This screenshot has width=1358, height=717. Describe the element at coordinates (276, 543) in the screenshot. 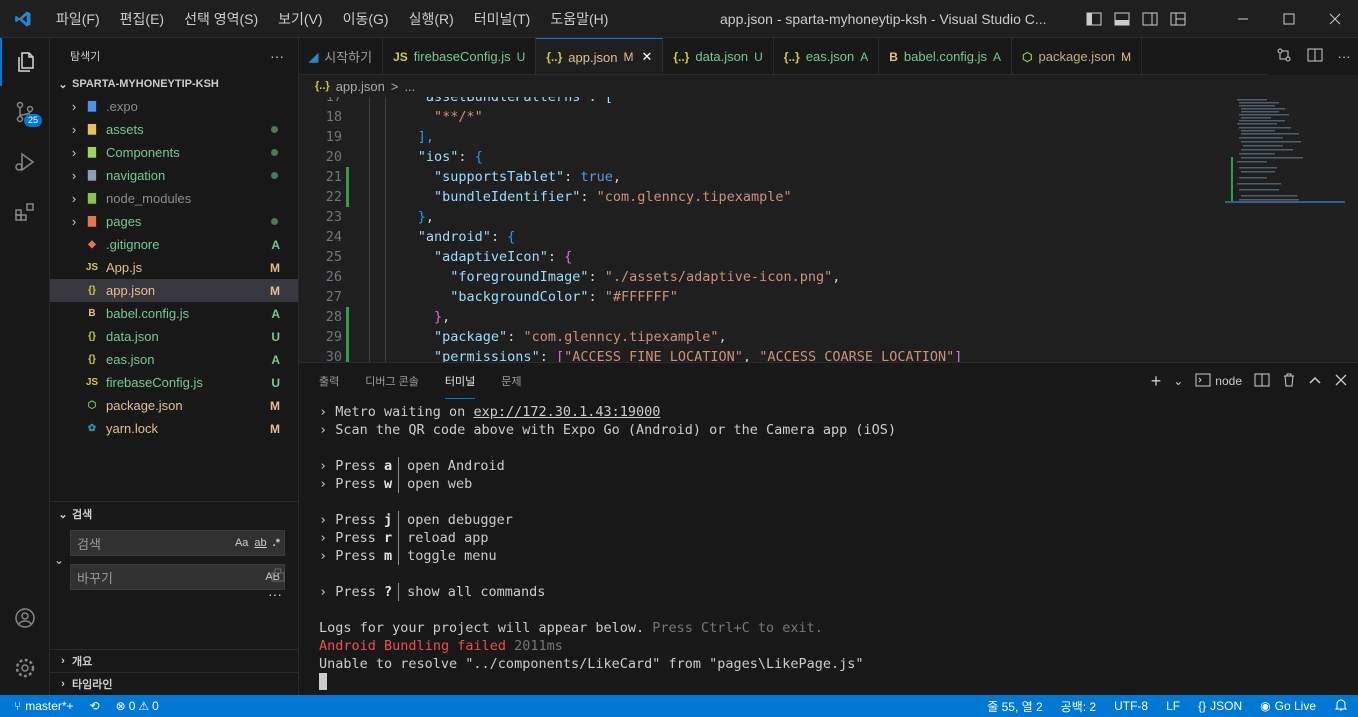

I see `regex-icon: .*` at that location.